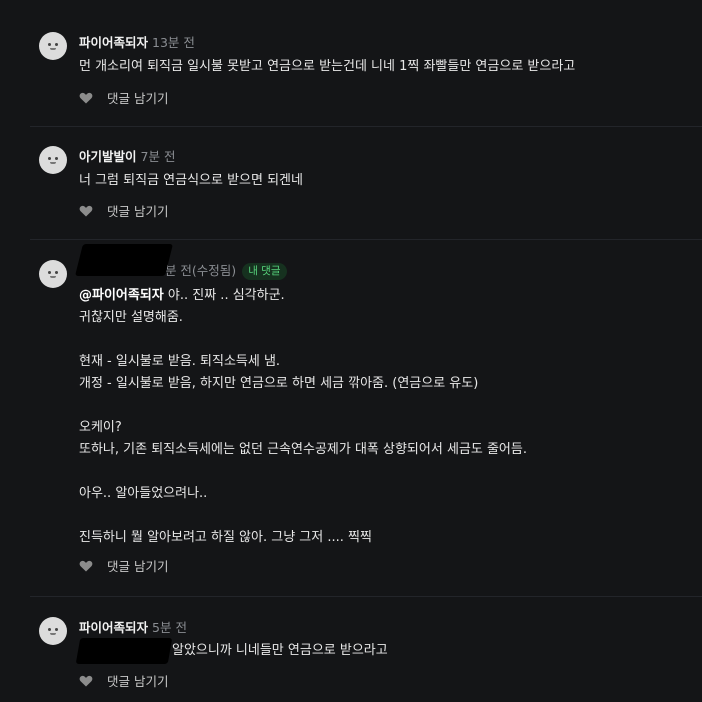  What do you see at coordinates (158, 156) in the screenshot?
I see `comment-time: 7분 전` at bounding box center [158, 156].